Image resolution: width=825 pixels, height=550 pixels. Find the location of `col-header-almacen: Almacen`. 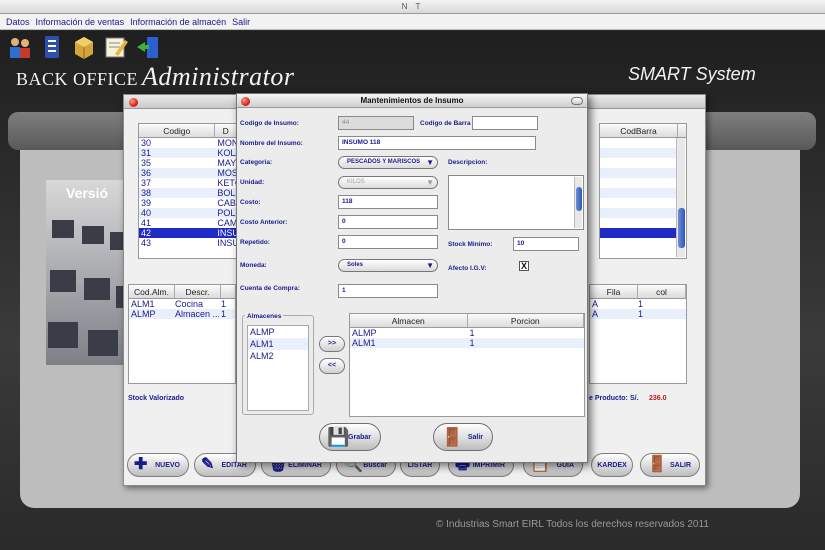

col-header-almacen: Almacen is located at coordinates (409, 320).